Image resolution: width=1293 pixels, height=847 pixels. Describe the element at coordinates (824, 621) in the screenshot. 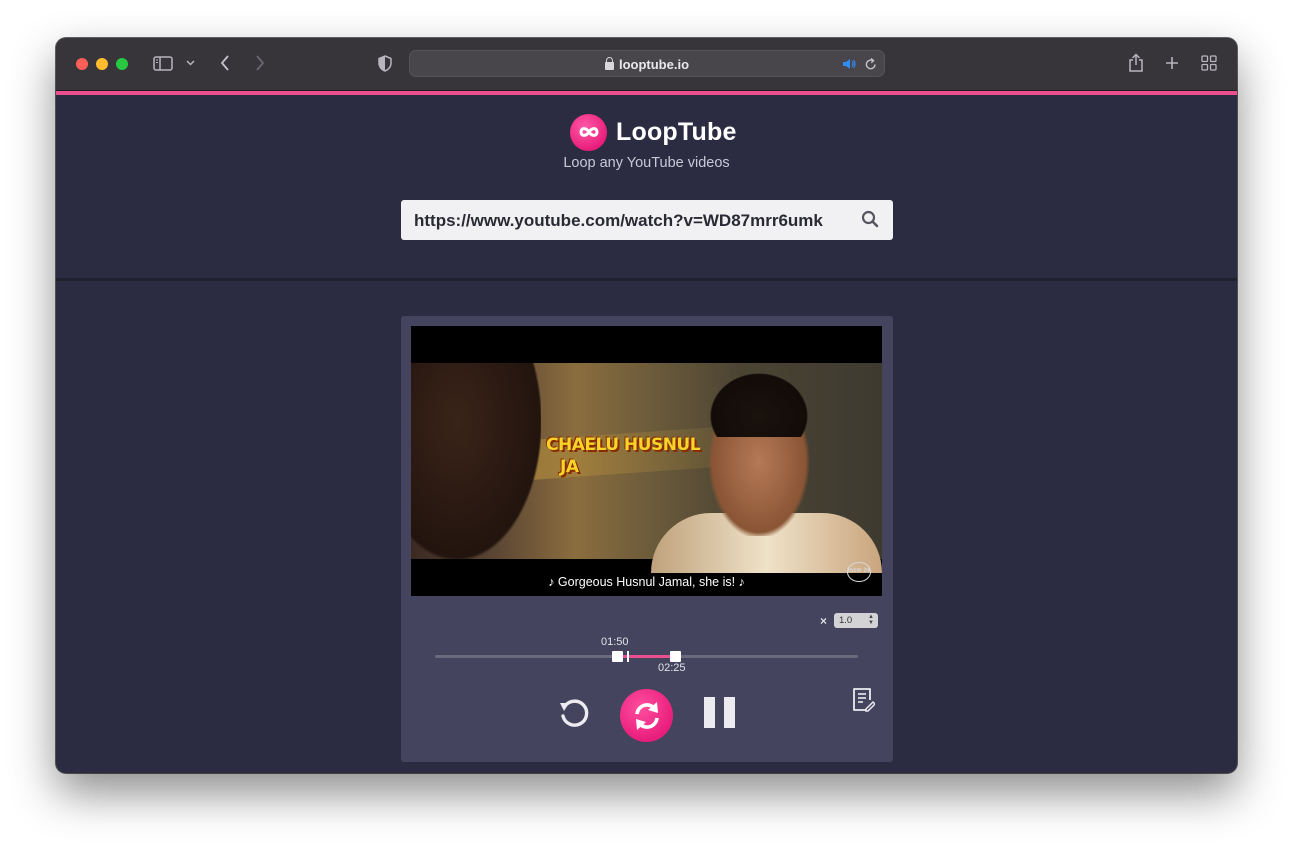

I see `speed-prefix: ×` at that location.